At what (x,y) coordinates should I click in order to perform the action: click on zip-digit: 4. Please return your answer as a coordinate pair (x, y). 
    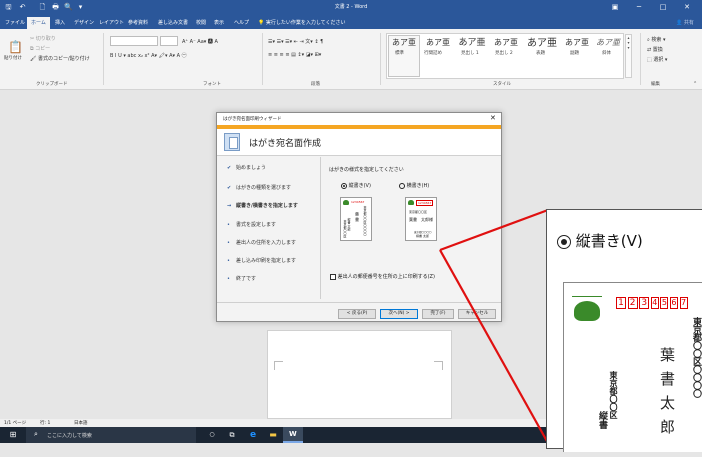
    Looking at the image, I should click on (654, 303).